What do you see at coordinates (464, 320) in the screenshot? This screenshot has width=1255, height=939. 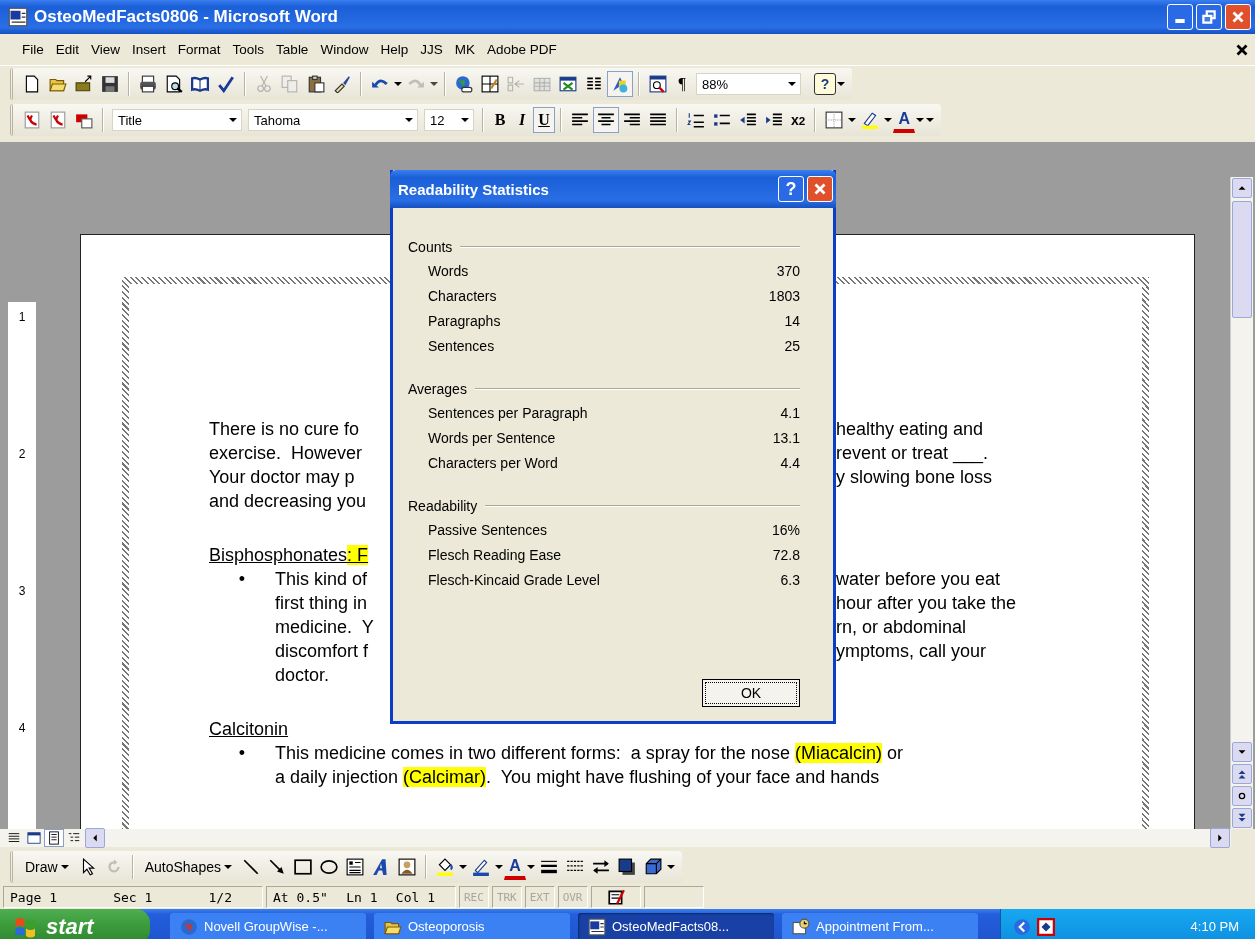 I see `stat-label: Paragraphs` at bounding box center [464, 320].